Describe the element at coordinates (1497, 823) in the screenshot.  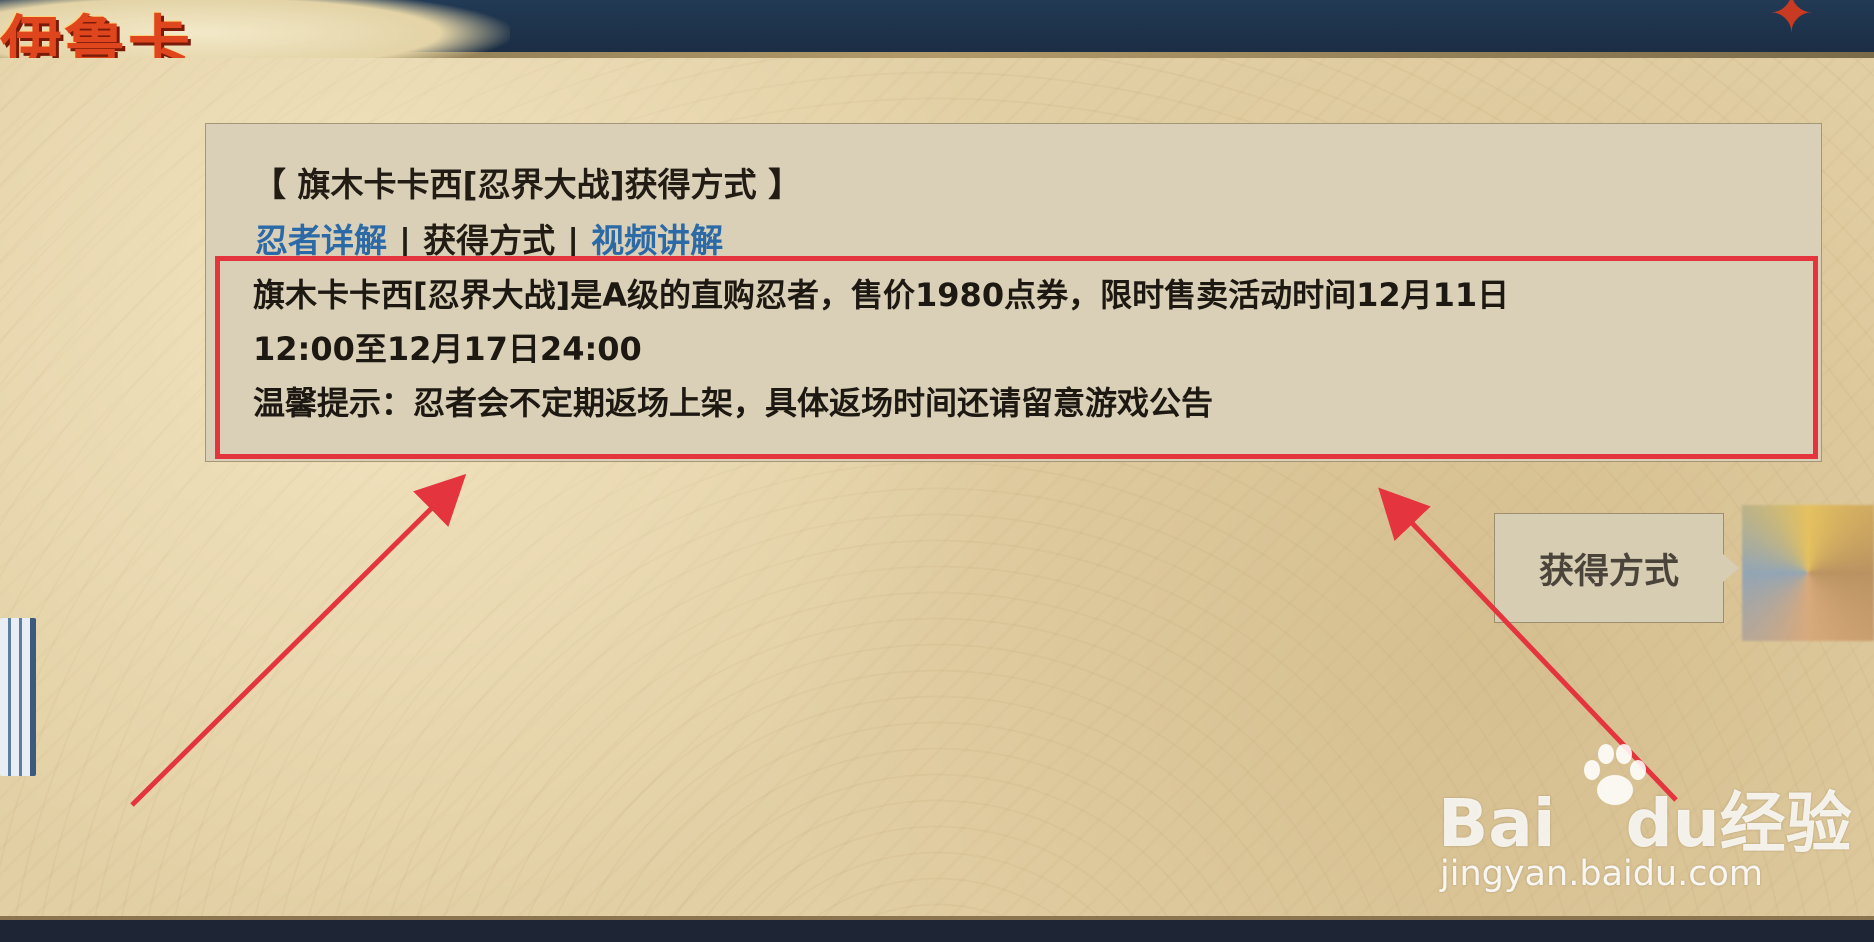
I see `watermark-logo-text: Bai` at that location.